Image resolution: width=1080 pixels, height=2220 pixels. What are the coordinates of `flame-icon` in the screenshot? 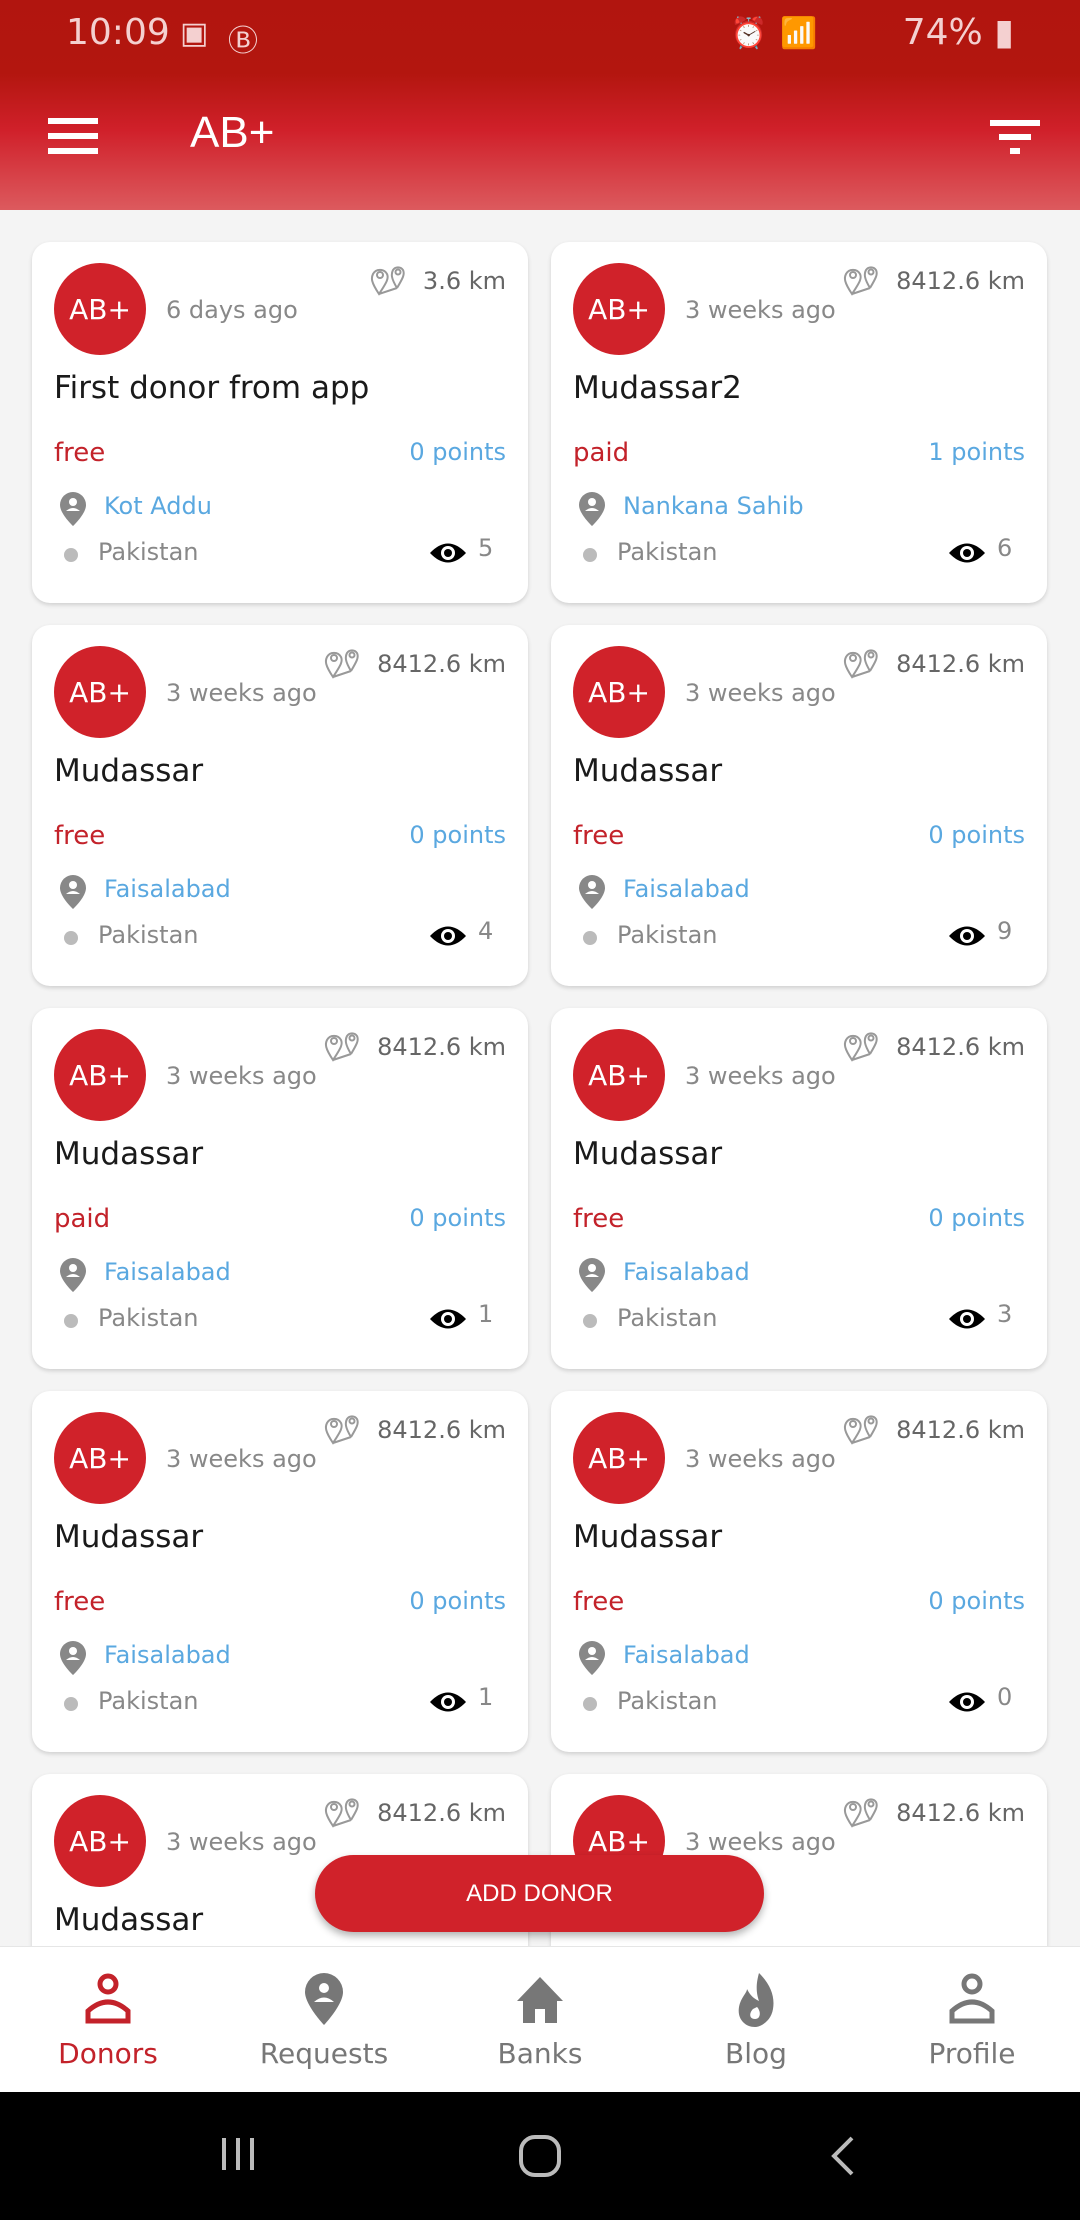 It's located at (756, 2000).